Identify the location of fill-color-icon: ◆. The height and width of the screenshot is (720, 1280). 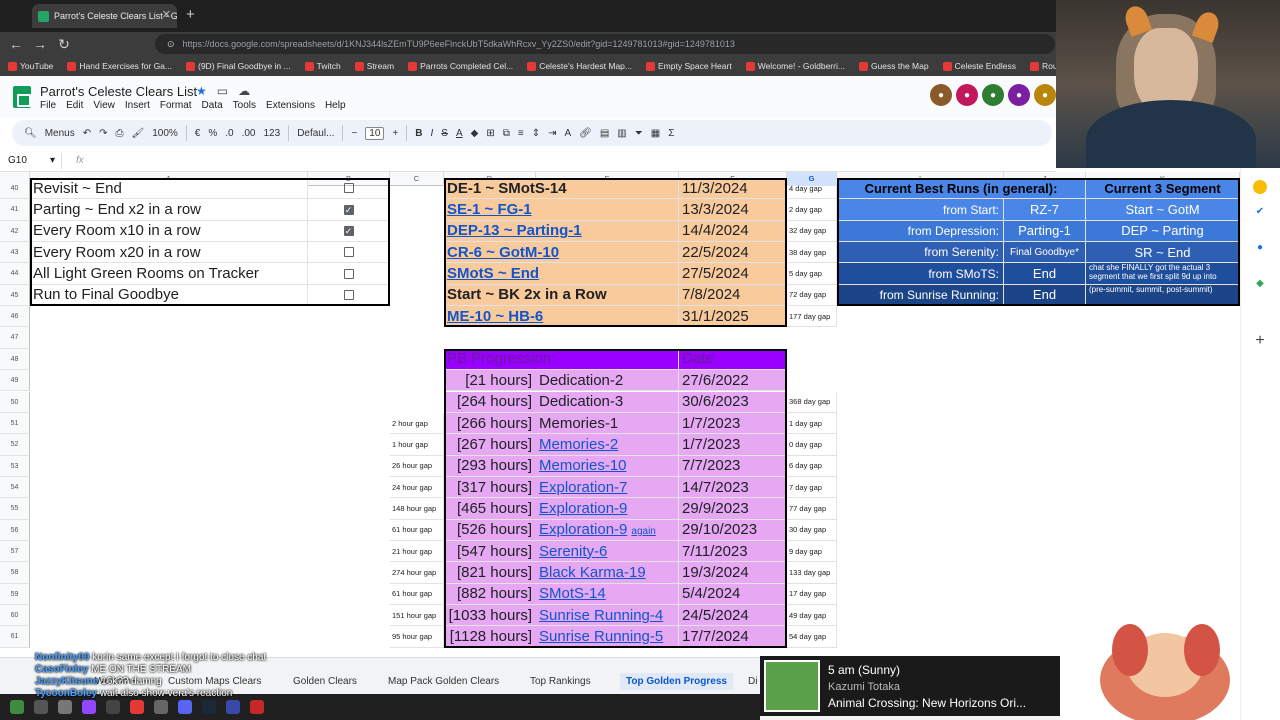
(475, 133).